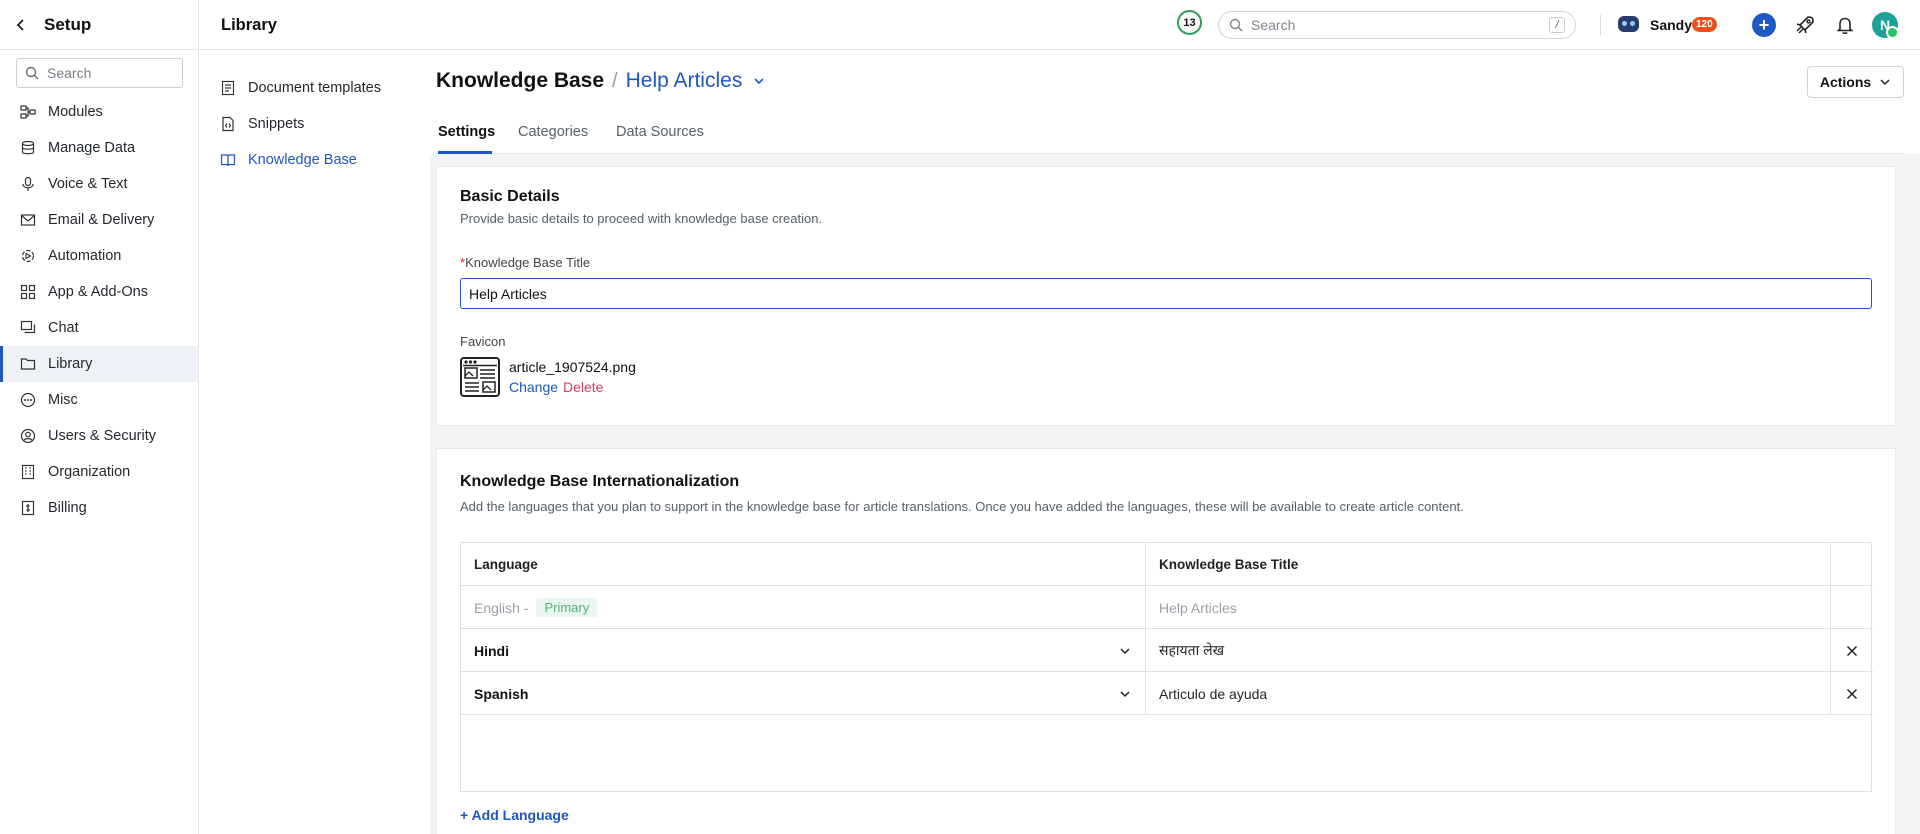 The width and height of the screenshot is (1920, 834). I want to click on actions-button: Actions, so click(1855, 82).